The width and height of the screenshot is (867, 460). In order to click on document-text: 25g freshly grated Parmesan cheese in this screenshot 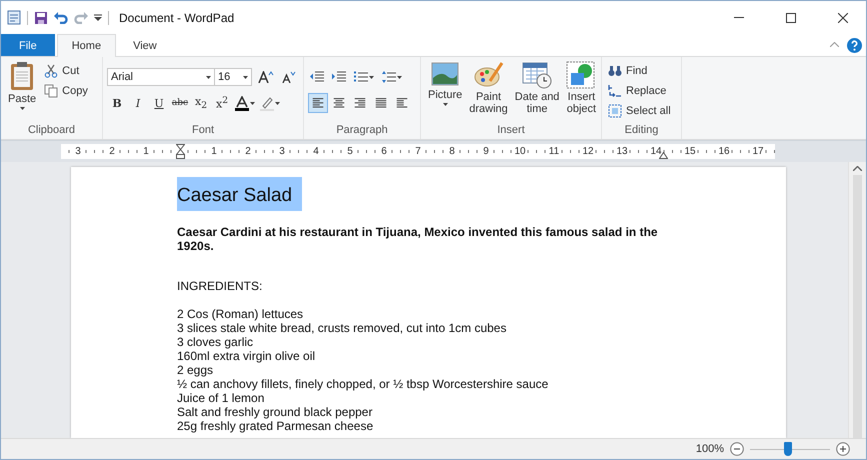, I will do `click(275, 426)`.